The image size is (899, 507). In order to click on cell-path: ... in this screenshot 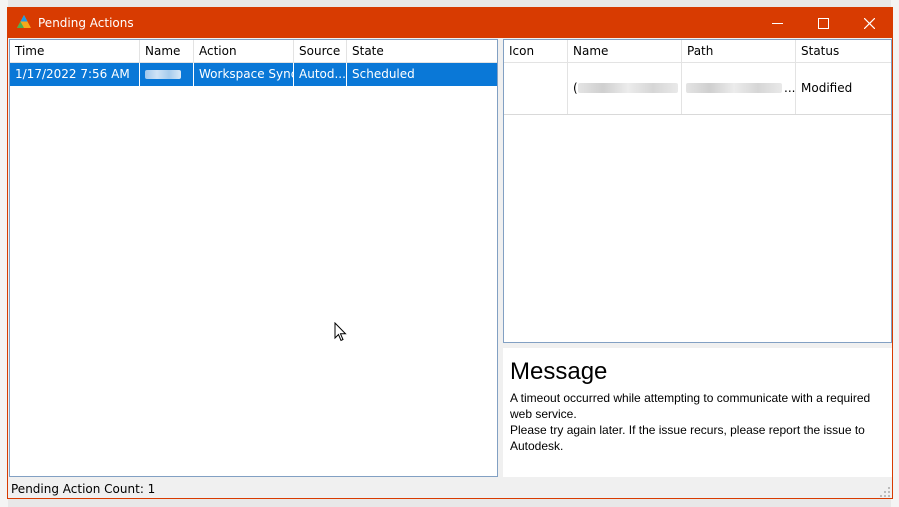, I will do `click(739, 88)`.